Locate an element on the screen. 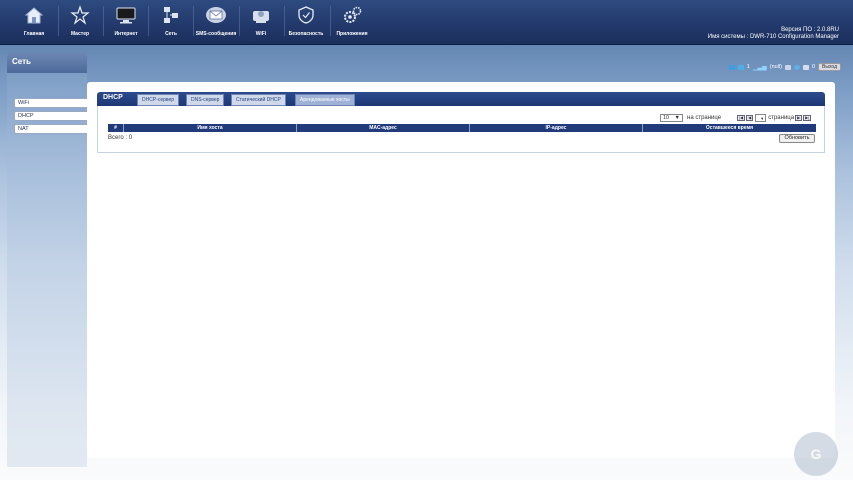 This screenshot has height=480, width=853. gears-icon is located at coordinates (352, 15).